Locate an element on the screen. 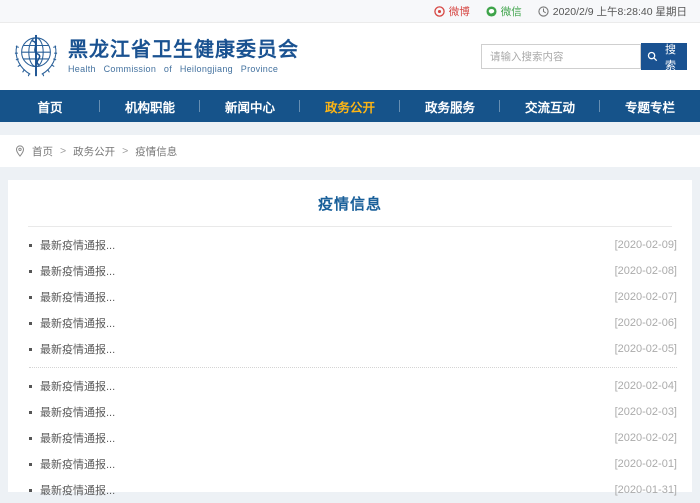 Image resolution: width=700 pixels, height=503 pixels. list-item-date: [2020-02-03] is located at coordinates (645, 412).